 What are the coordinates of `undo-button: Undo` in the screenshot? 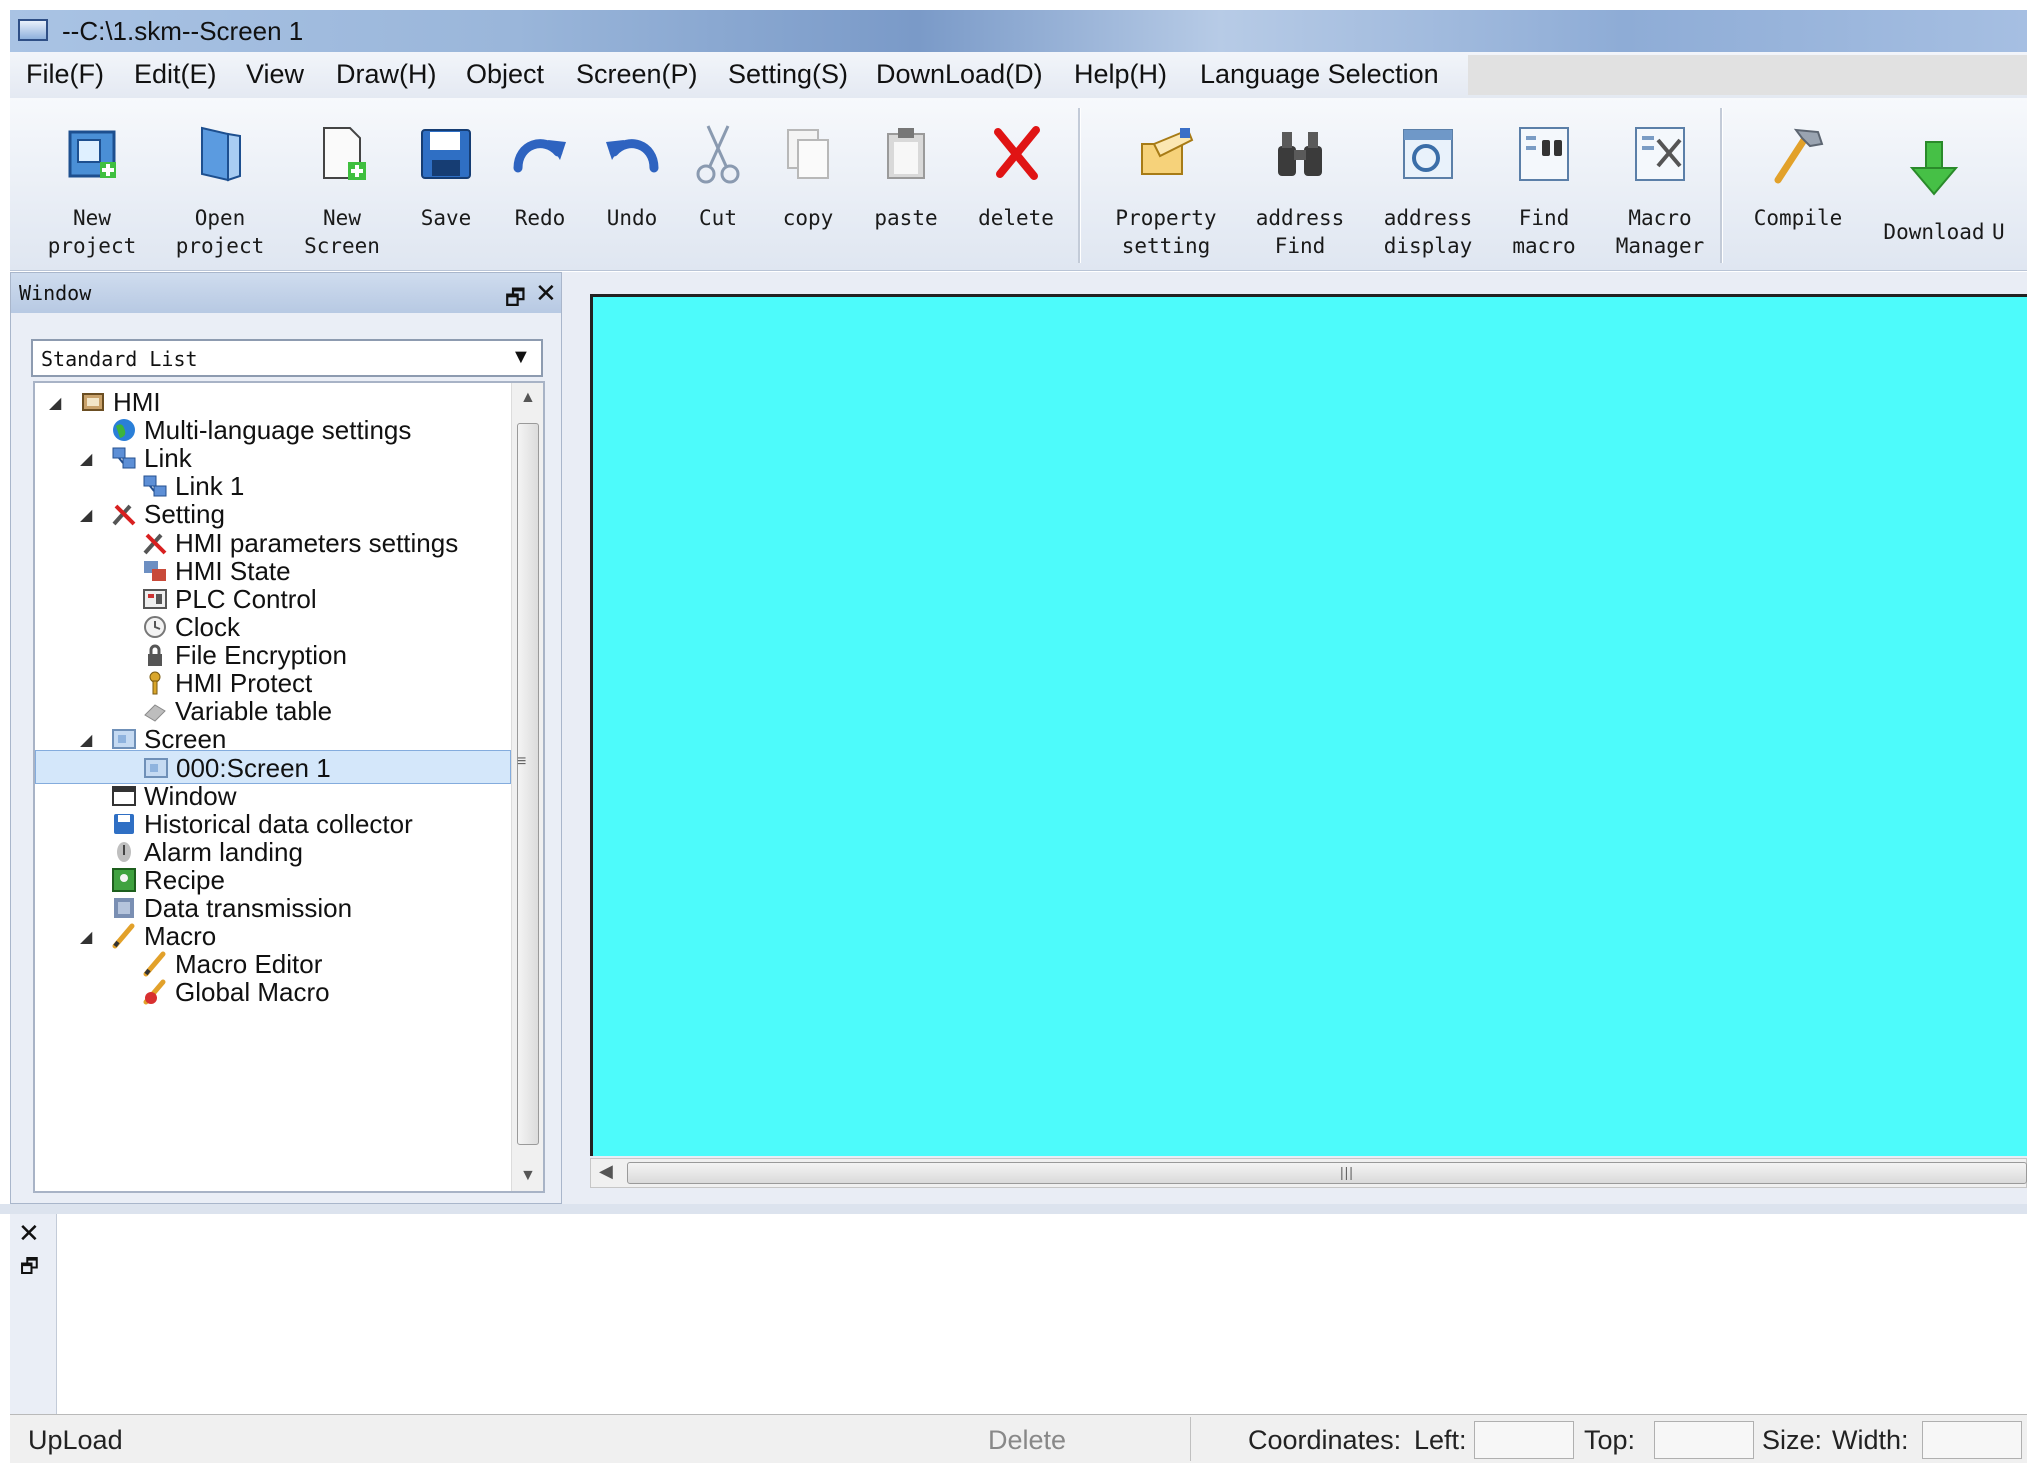 It's located at (632, 187).